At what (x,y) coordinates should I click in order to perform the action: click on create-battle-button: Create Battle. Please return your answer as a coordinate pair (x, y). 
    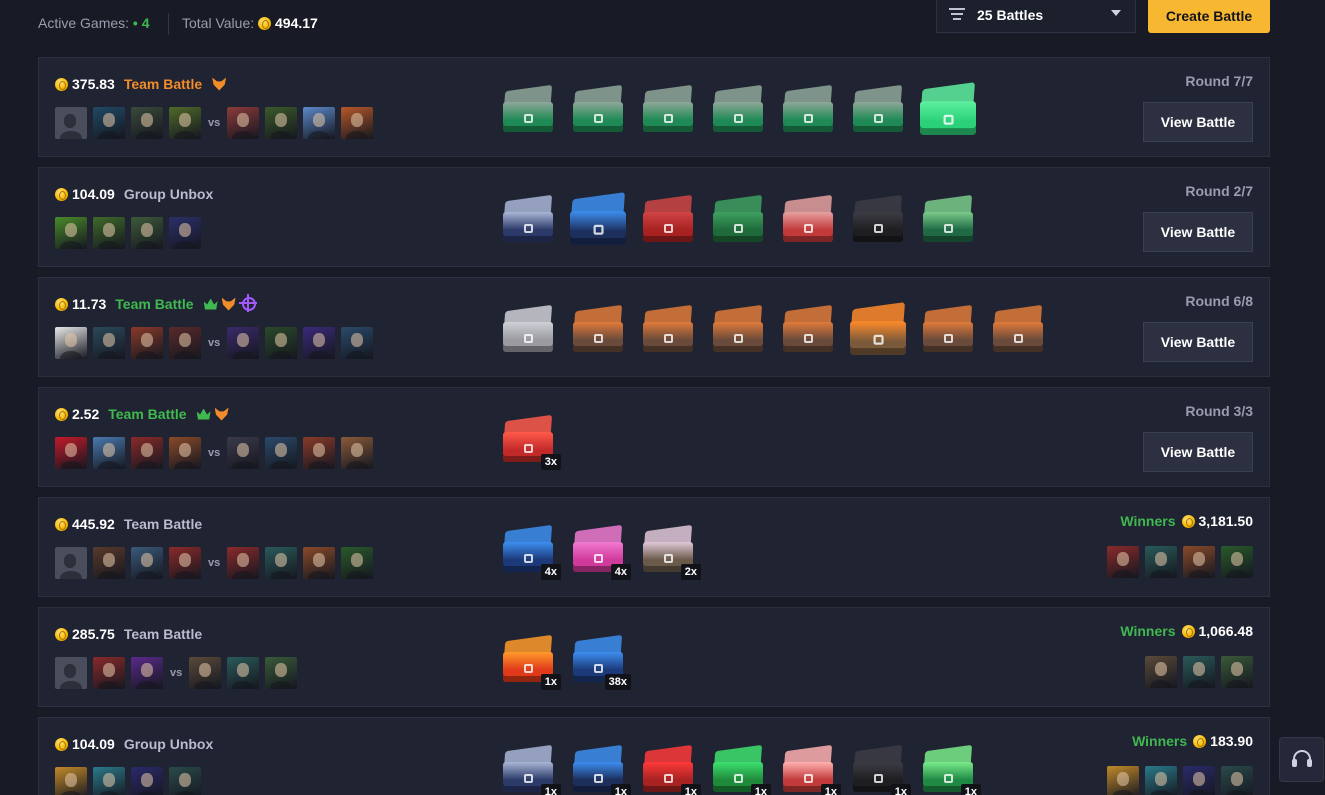
    Looking at the image, I should click on (1209, 16).